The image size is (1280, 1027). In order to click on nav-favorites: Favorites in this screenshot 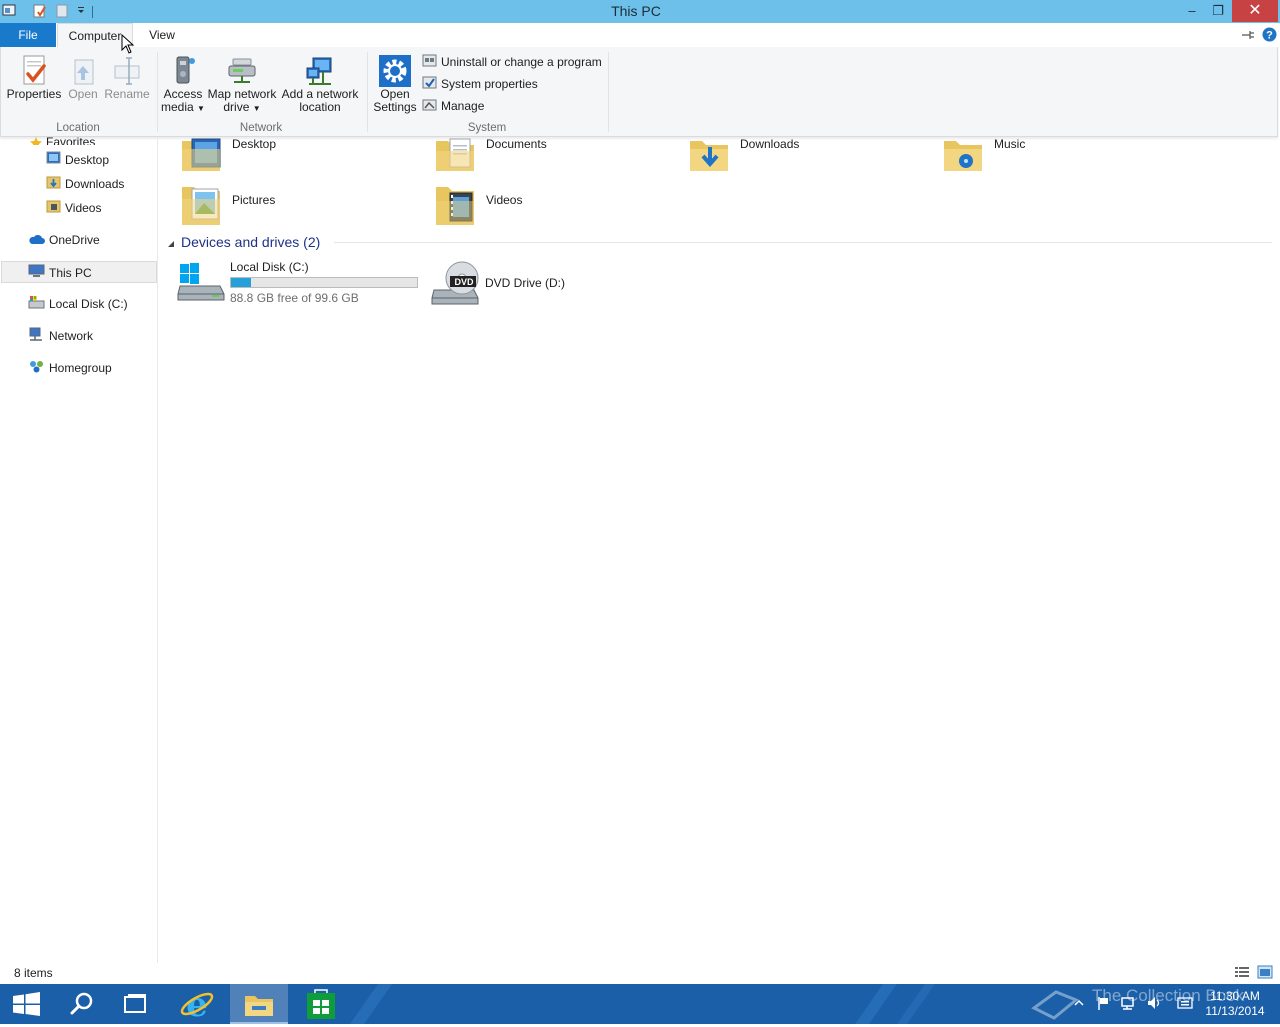, I will do `click(62, 141)`.